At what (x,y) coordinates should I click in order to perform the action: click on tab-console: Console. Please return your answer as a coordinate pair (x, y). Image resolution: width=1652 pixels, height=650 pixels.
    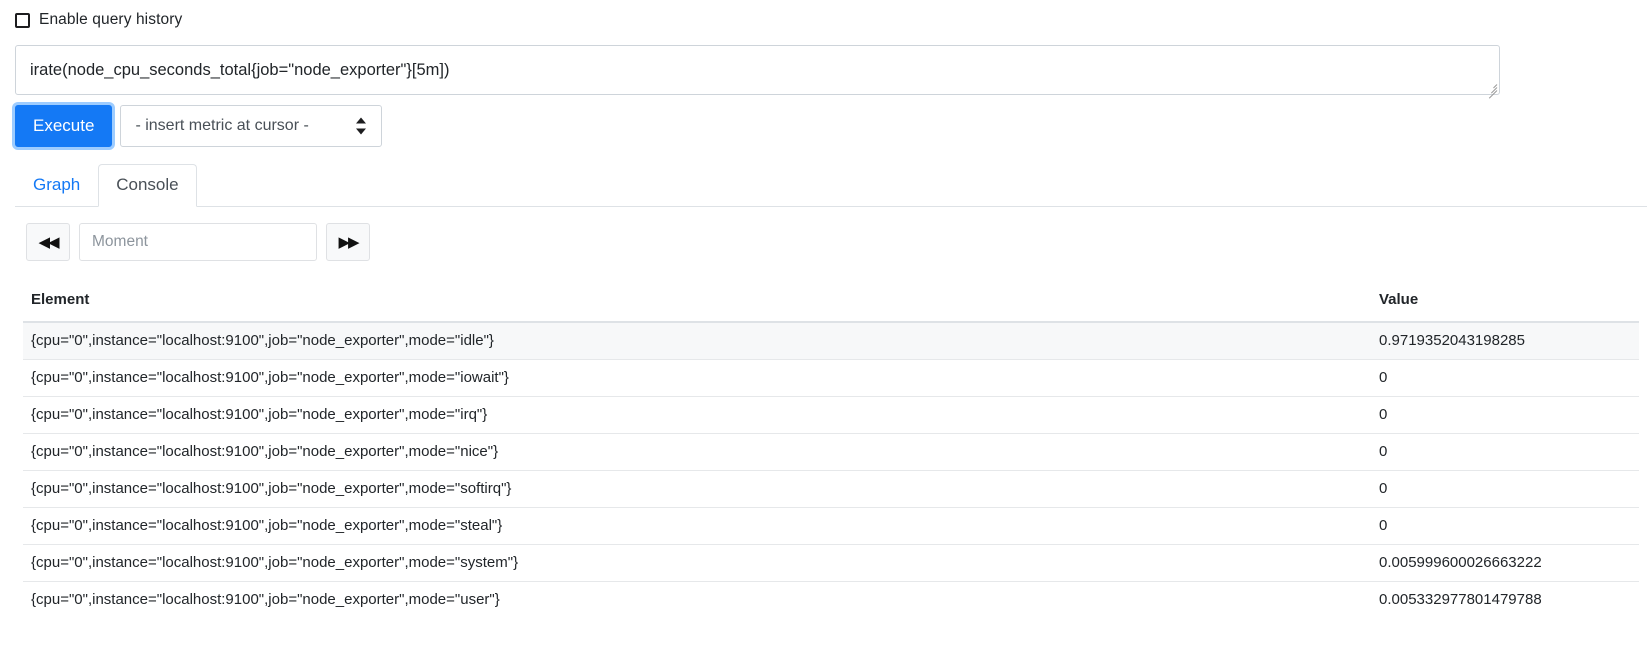
    Looking at the image, I should click on (147, 185).